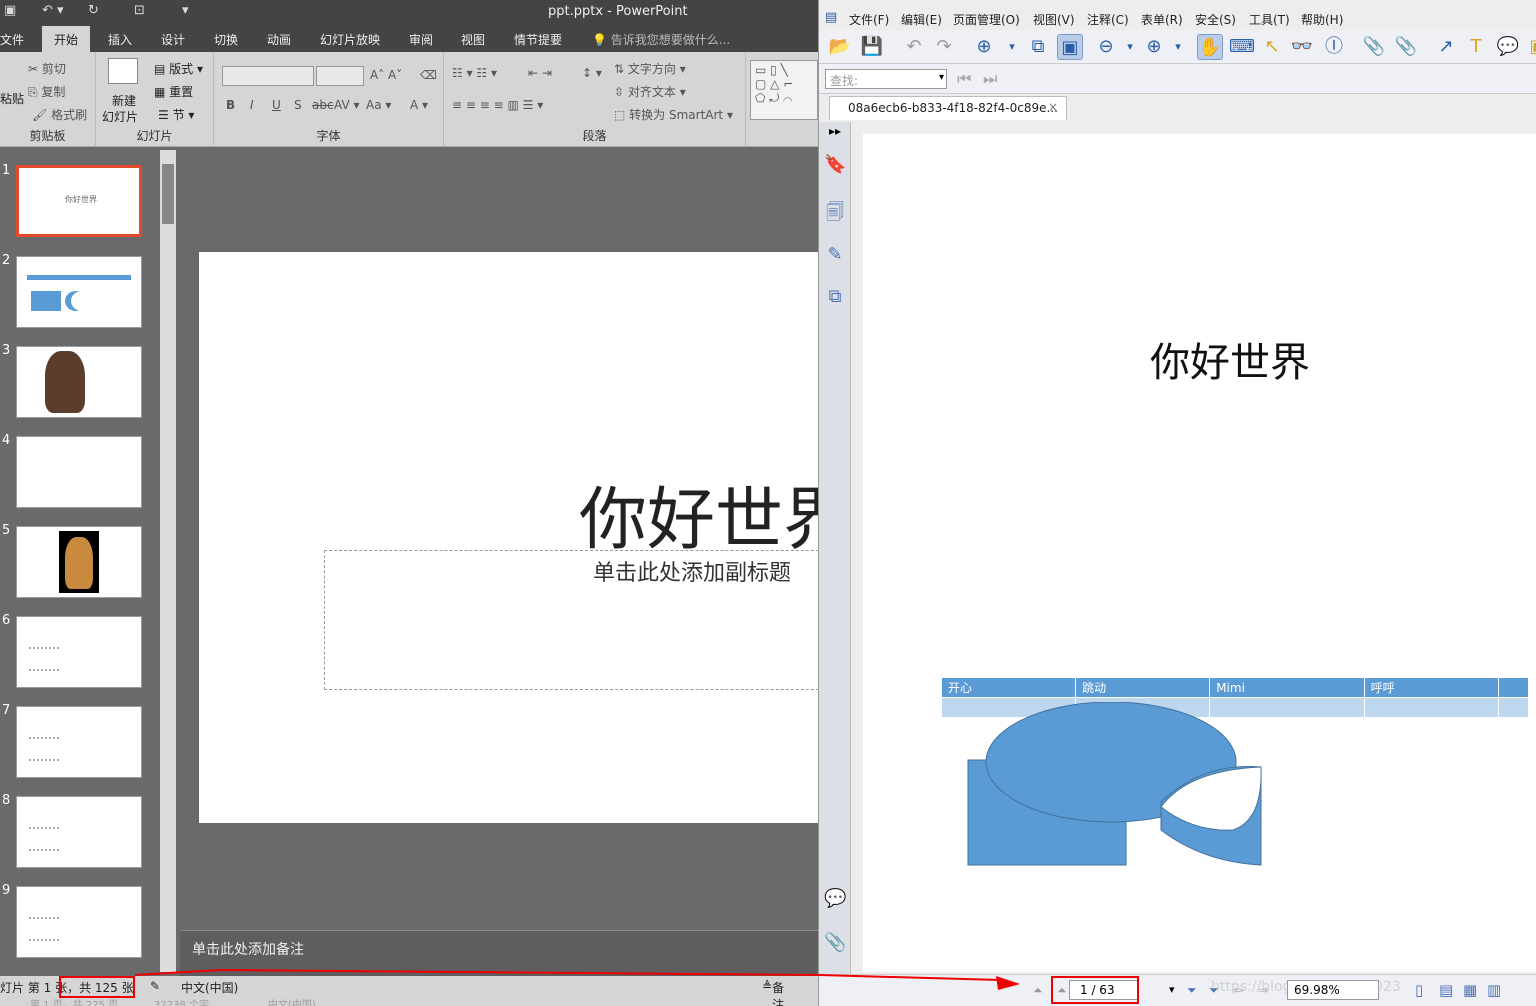 The width and height of the screenshot is (1536, 1006). Describe the element at coordinates (948, 108) in the screenshot. I see `document-tab: 08a6ecb6-b833-4f18-82f4-0c89e... ×` at that location.